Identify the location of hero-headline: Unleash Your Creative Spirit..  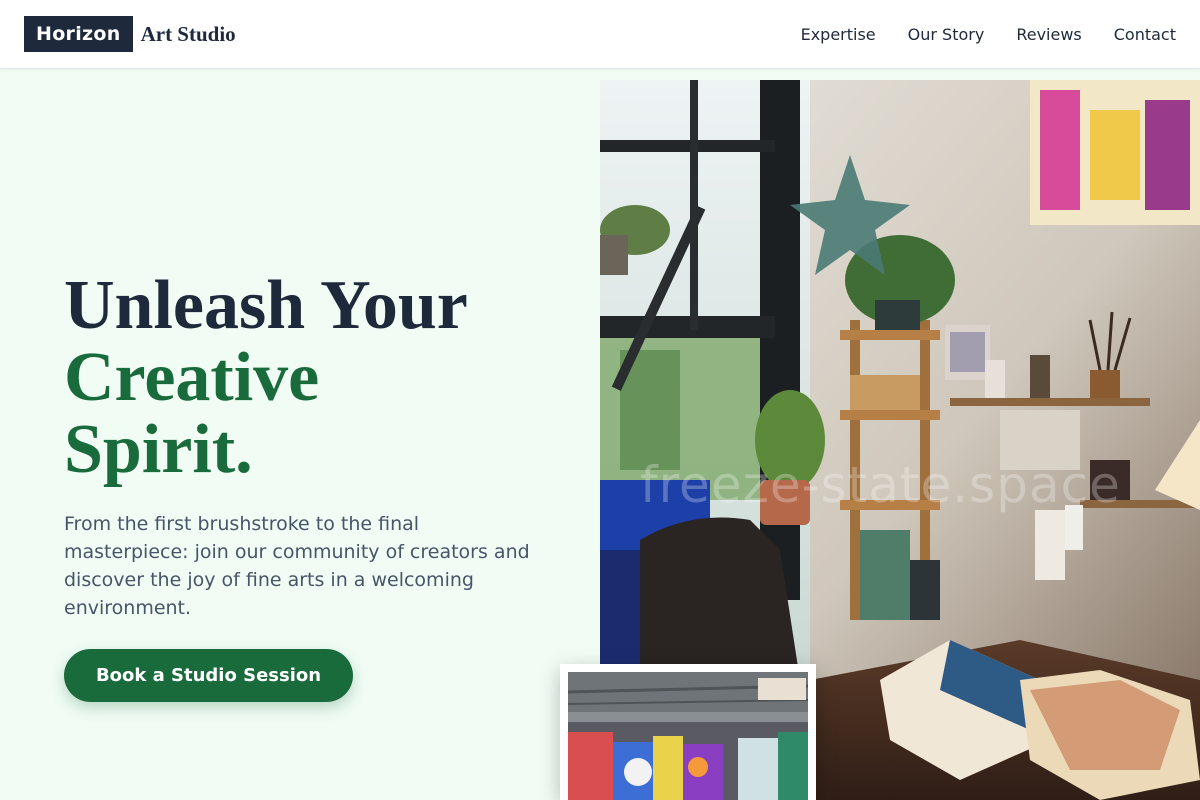
(266, 378).